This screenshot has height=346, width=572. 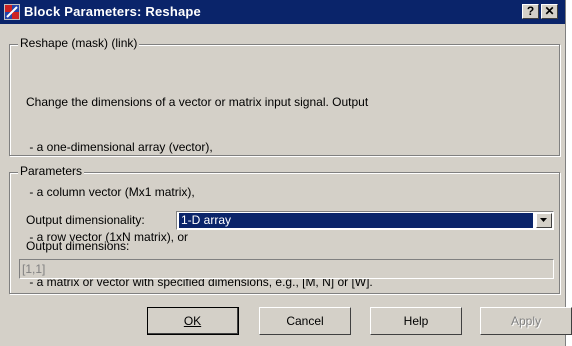 I want to click on output-dimensionality-label: Output dimensionality:, so click(x=85, y=220).